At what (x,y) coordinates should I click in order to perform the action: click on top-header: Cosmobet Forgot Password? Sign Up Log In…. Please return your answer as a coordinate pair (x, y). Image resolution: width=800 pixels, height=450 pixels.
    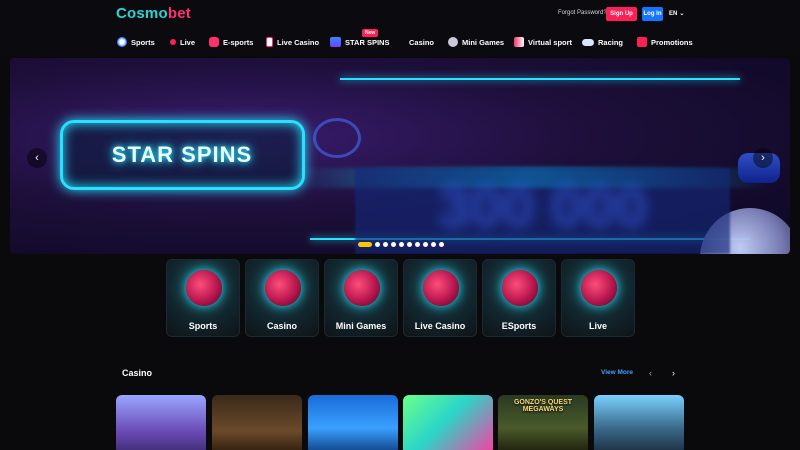
    Looking at the image, I should click on (400, 14).